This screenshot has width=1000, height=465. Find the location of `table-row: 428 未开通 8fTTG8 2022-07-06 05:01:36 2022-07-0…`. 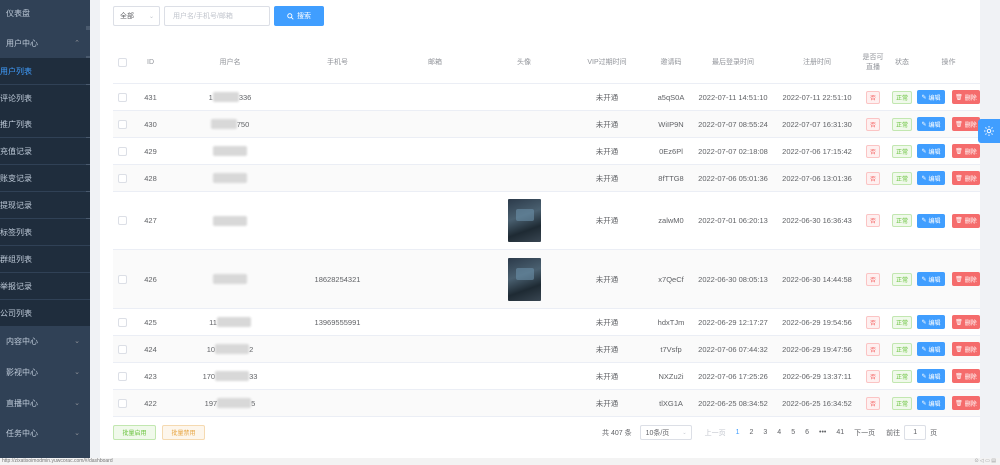

table-row: 428 未开通 8fTTG8 2022-07-06 05:01:36 2022-07-0… is located at coordinates (546, 178).